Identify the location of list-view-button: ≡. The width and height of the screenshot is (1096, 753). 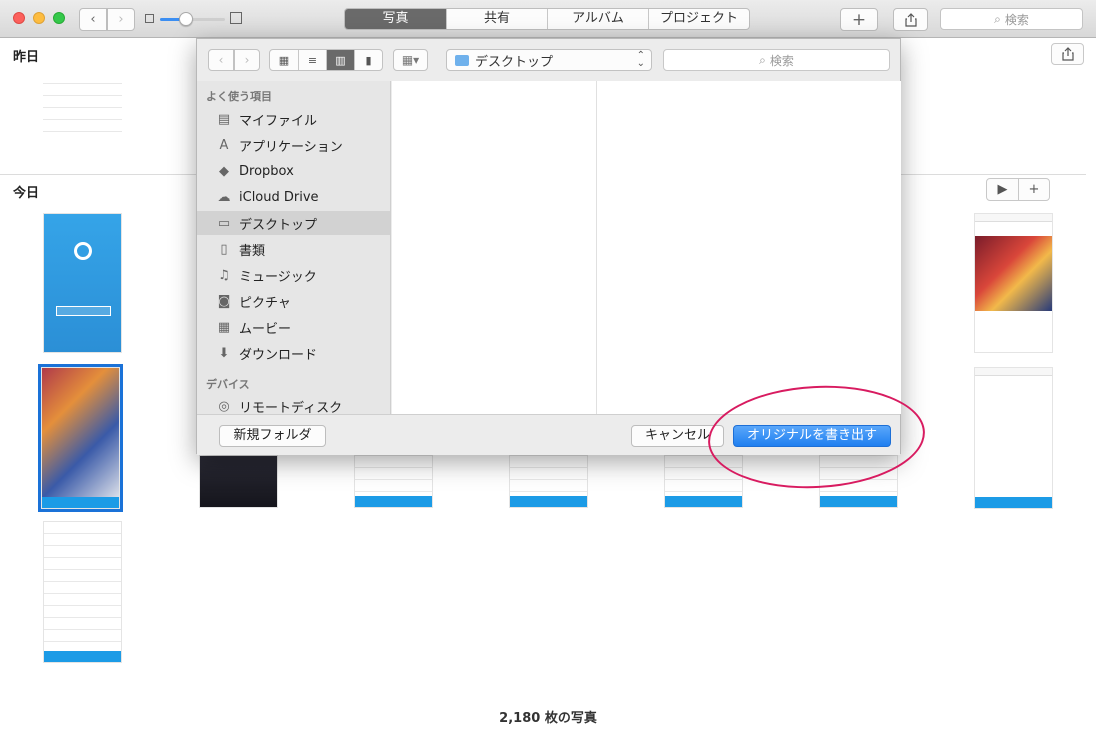
(312, 60).